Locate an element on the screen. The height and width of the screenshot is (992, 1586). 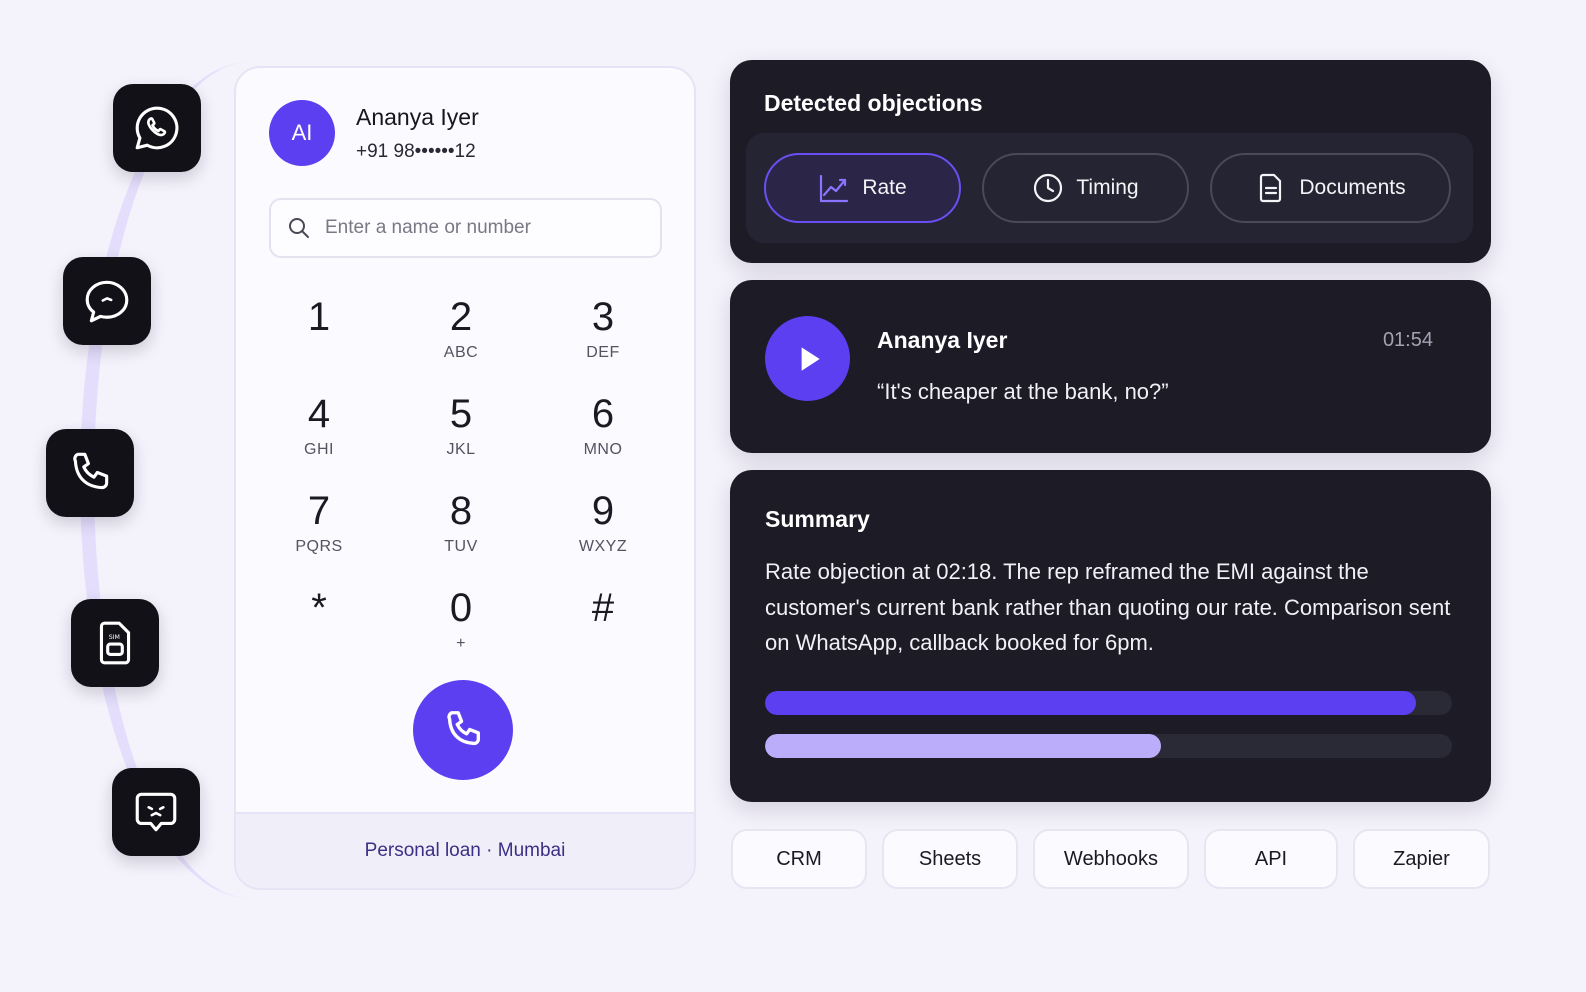
dial-key-letters: WXYZ is located at coordinates (603, 546).